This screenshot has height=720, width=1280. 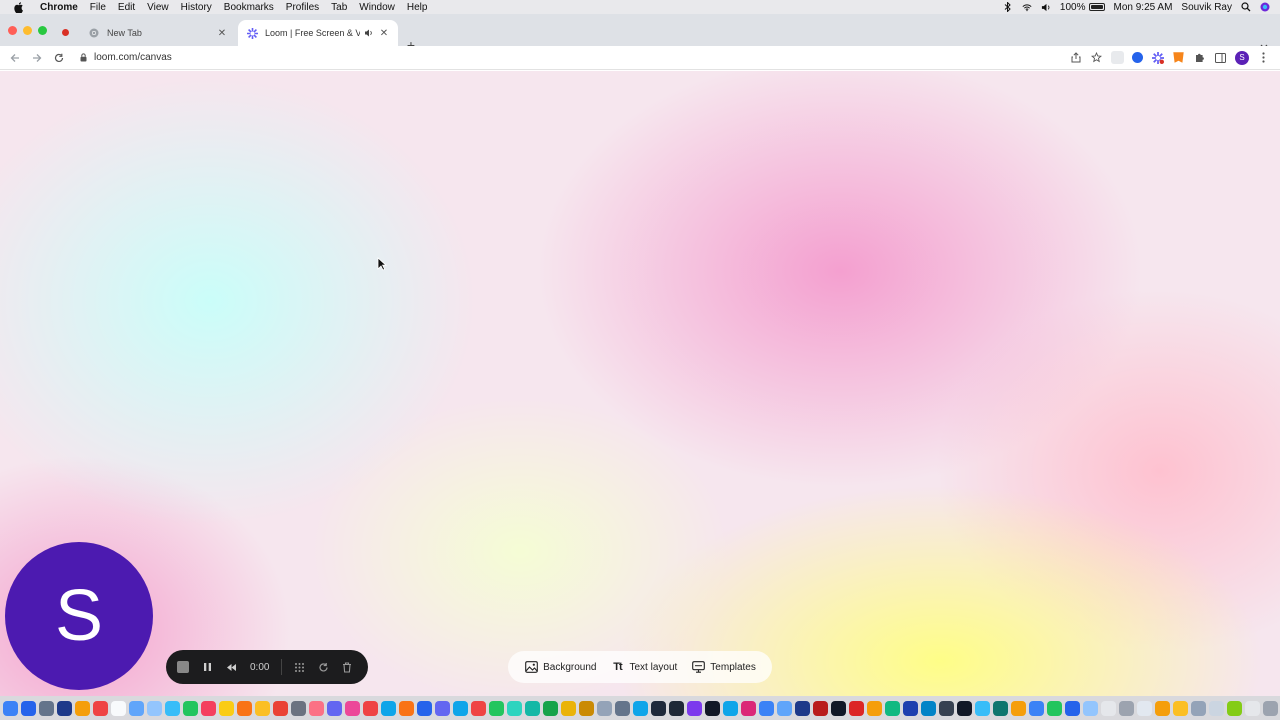 What do you see at coordinates (207, 667) in the screenshot?
I see `pause-icon` at bounding box center [207, 667].